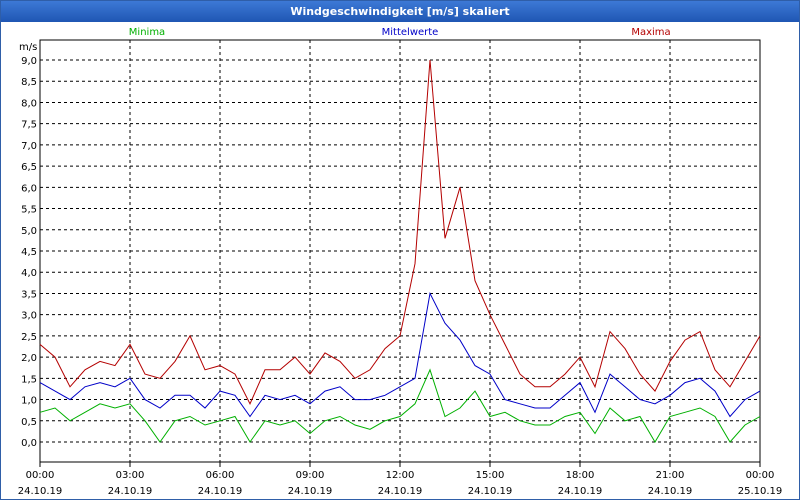 This screenshot has height=500, width=800. What do you see at coordinates (29, 379) in the screenshot?
I see `y-tick-label: 1,5` at bounding box center [29, 379].